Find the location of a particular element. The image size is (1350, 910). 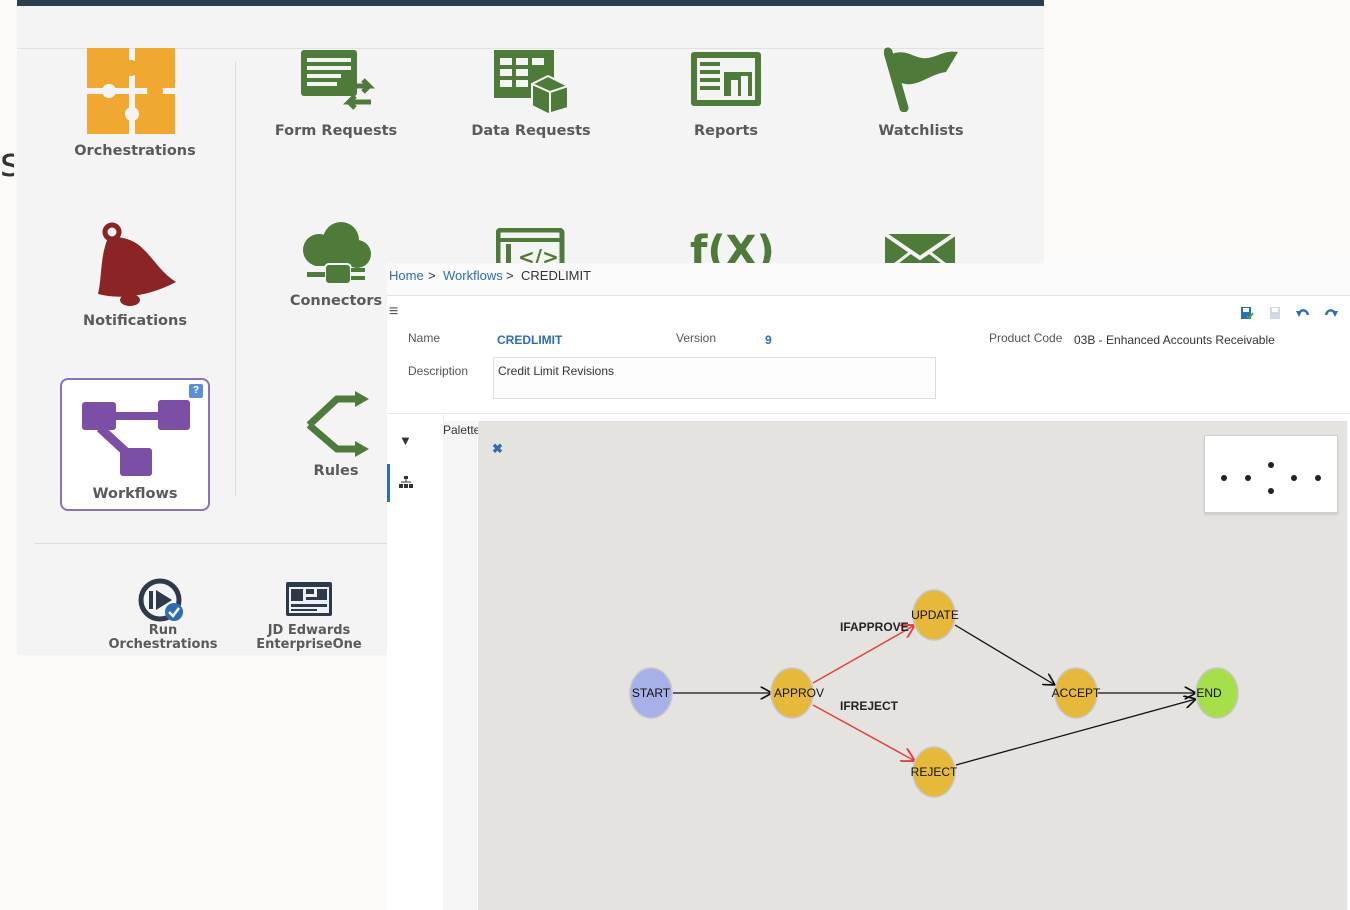

help-badge: ? is located at coordinates (196, 391).